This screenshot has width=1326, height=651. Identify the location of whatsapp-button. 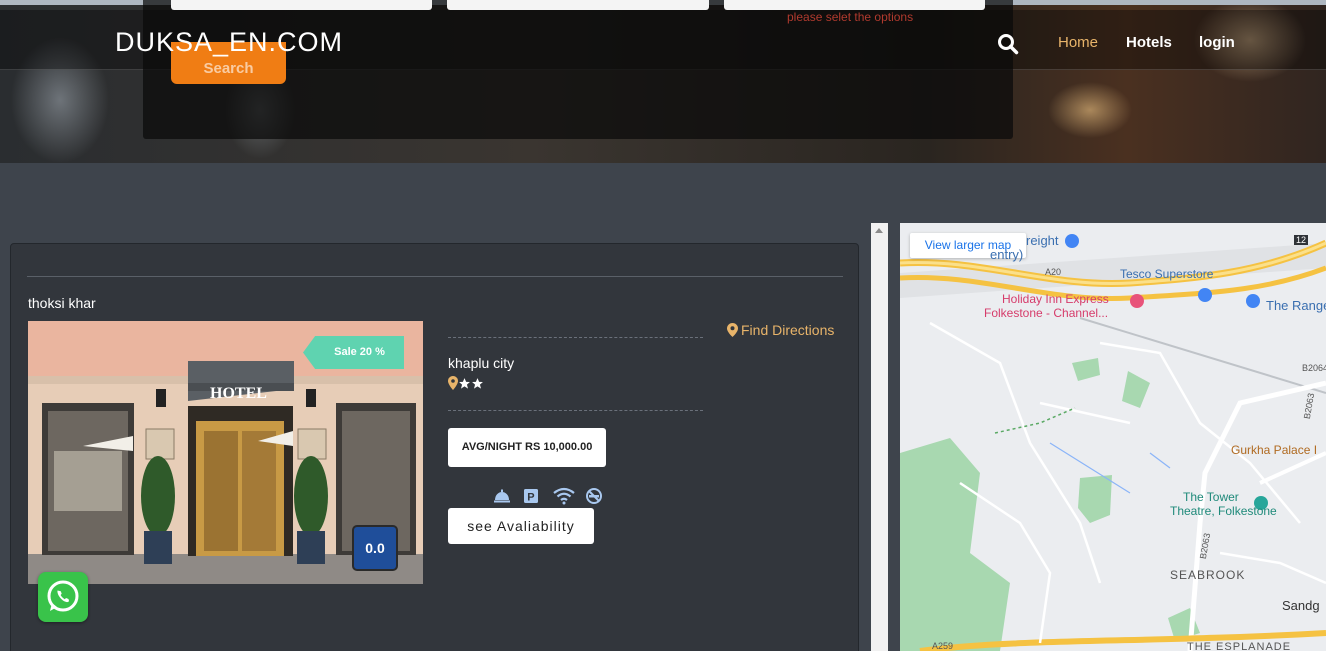
(63, 597).